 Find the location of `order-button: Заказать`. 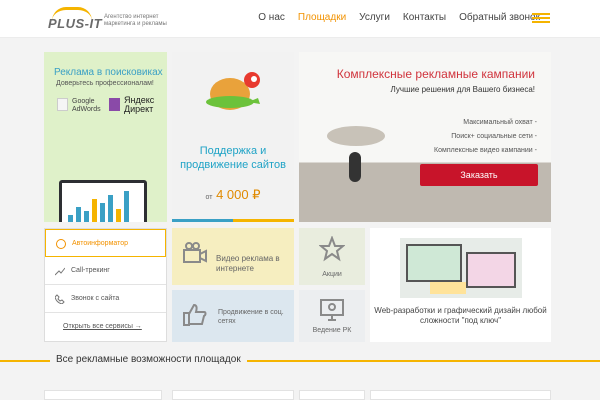

order-button: Заказать is located at coordinates (479, 175).